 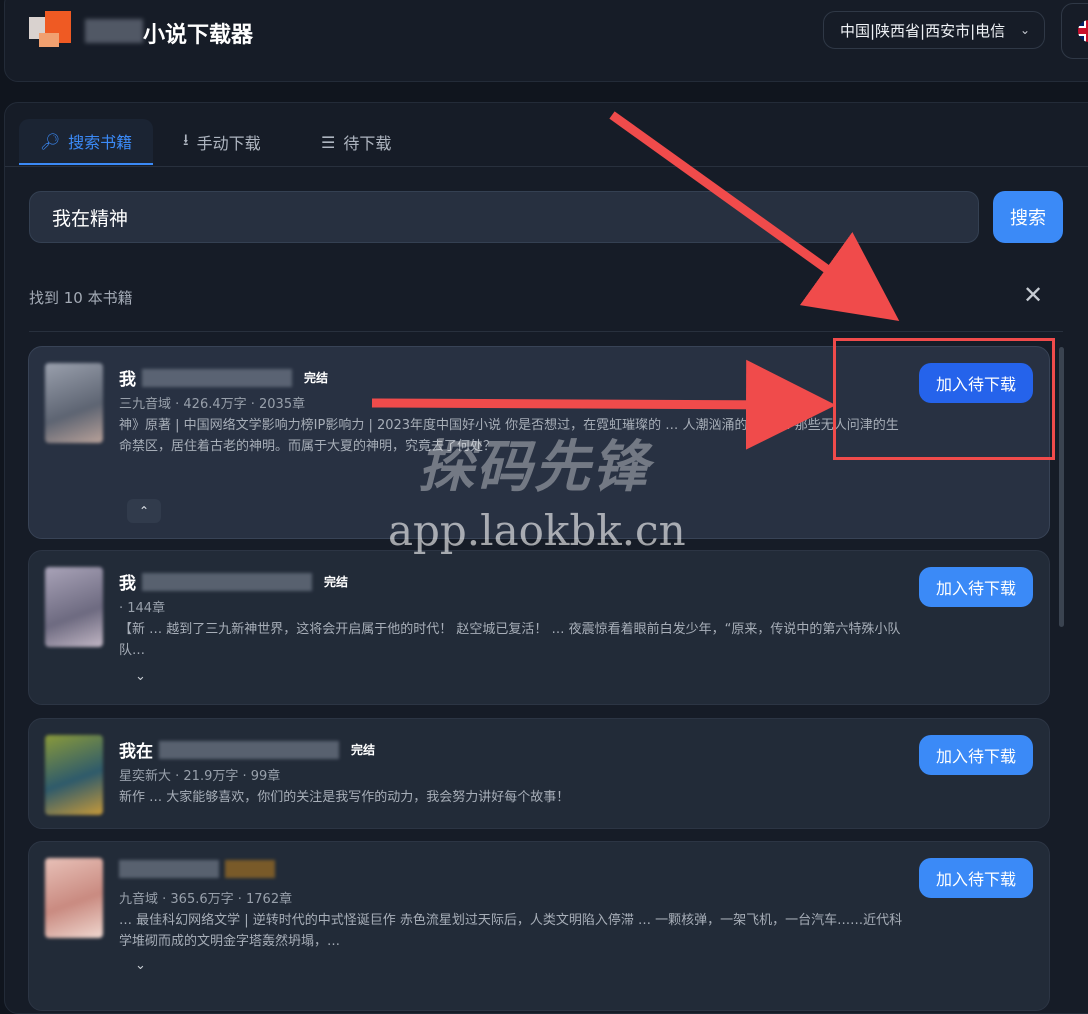 I want to click on watermark-url: app.laokbk.cn, so click(x=537, y=530).